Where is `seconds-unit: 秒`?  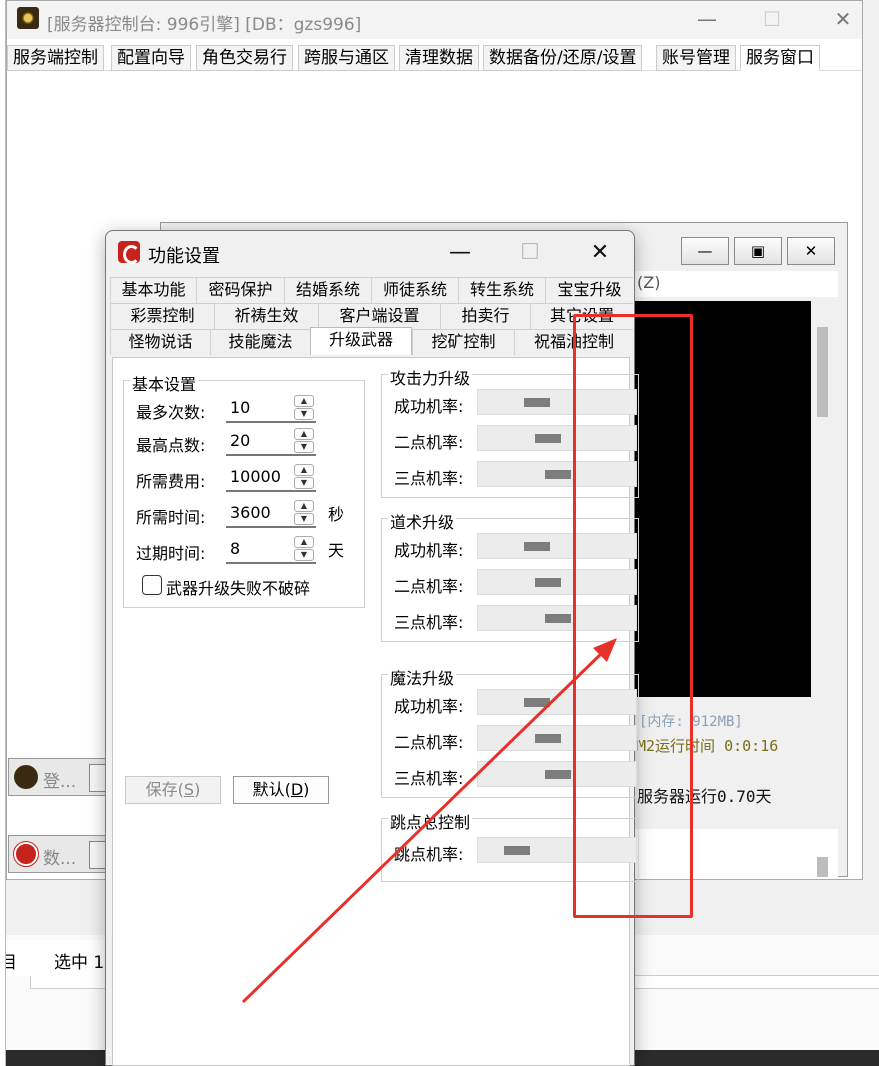 seconds-unit: 秒 is located at coordinates (336, 514).